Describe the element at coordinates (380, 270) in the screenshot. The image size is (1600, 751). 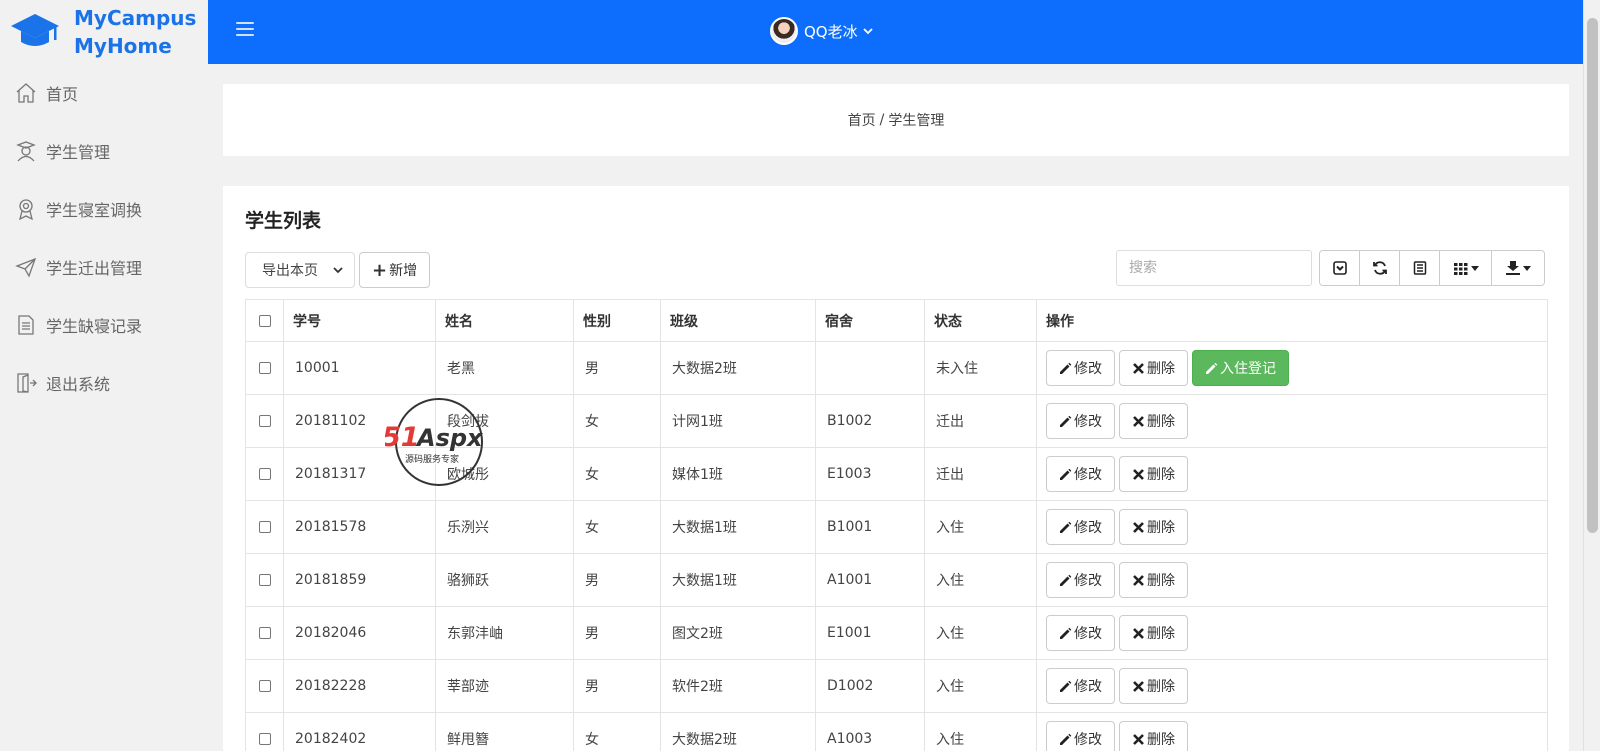
I see `plus-icon: +` at that location.